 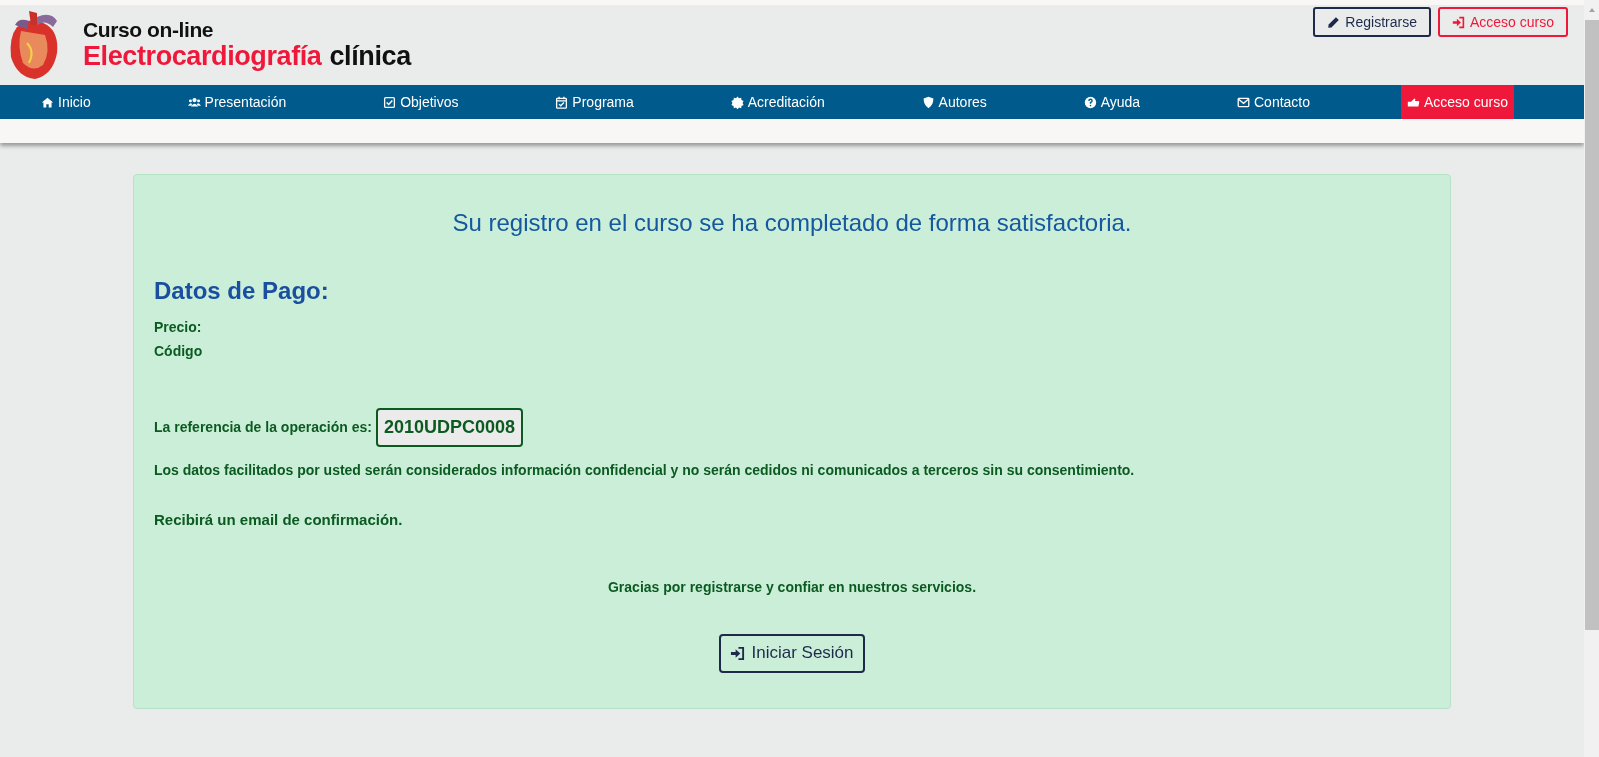 What do you see at coordinates (792, 587) in the screenshot?
I see `thanks-message: Gracias por registrarse y confiar en nuestros servicios.` at bounding box center [792, 587].